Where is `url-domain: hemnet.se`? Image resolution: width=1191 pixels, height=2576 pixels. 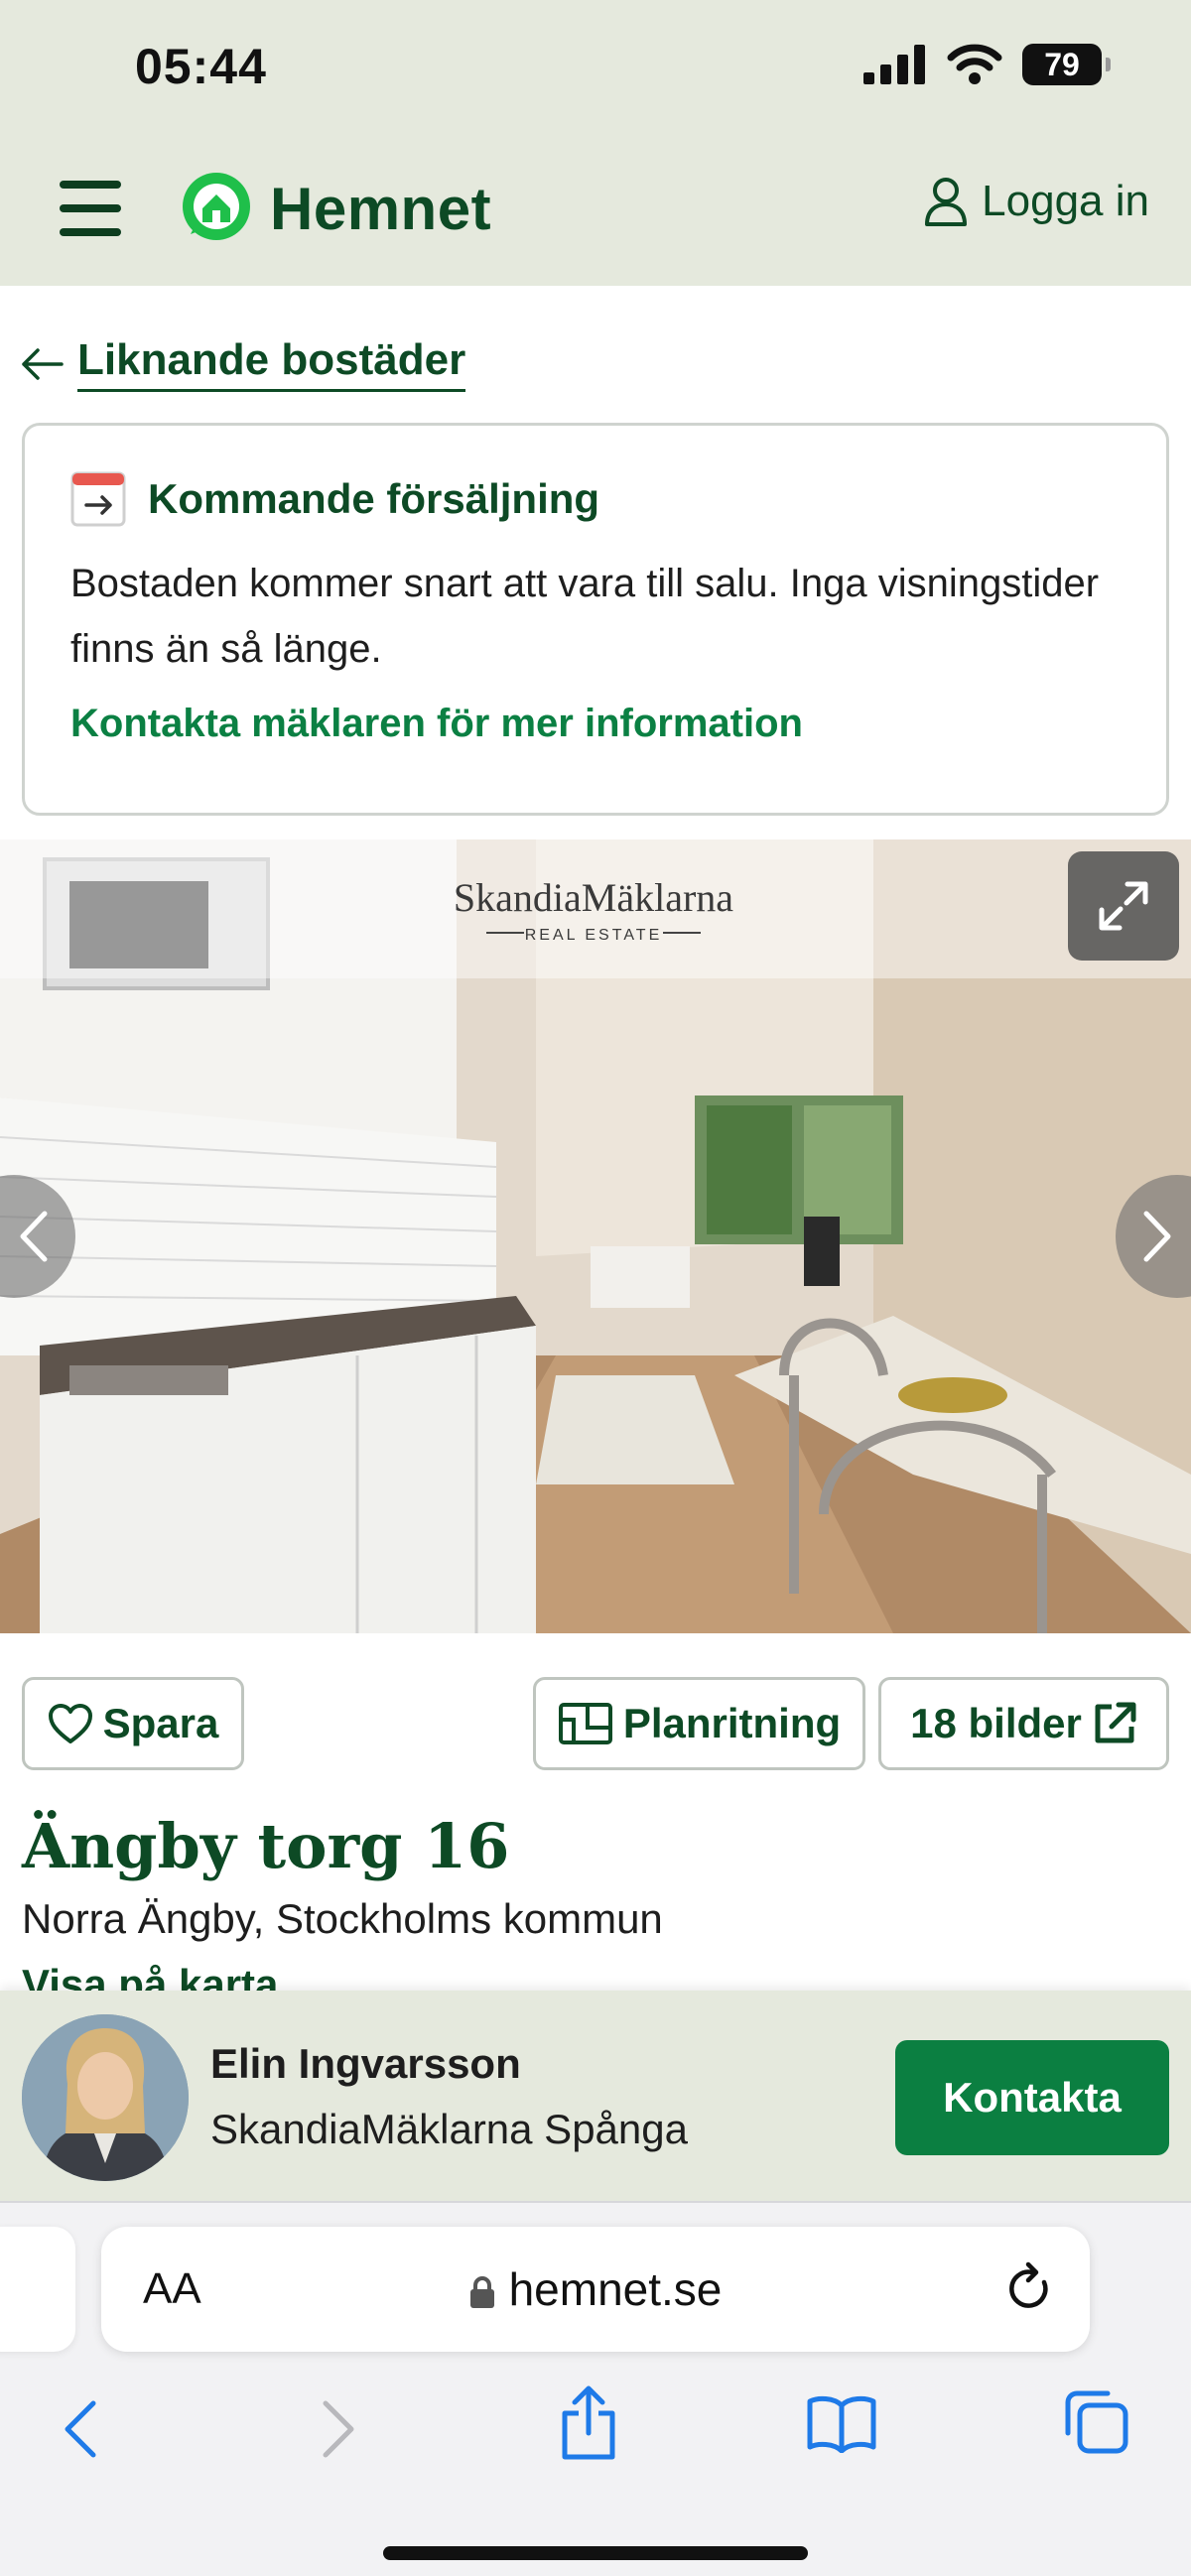
url-domain: hemnet.se is located at coordinates (615, 2289).